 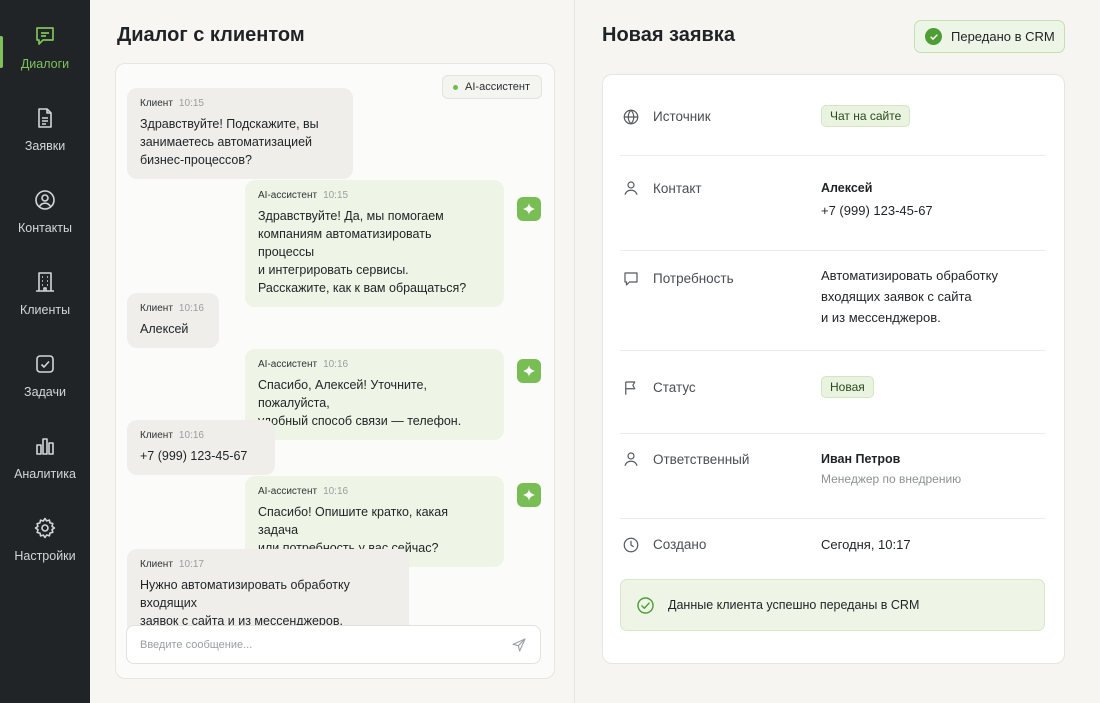 What do you see at coordinates (866, 544) in the screenshot?
I see `created-value: Сегодня, 10:17` at bounding box center [866, 544].